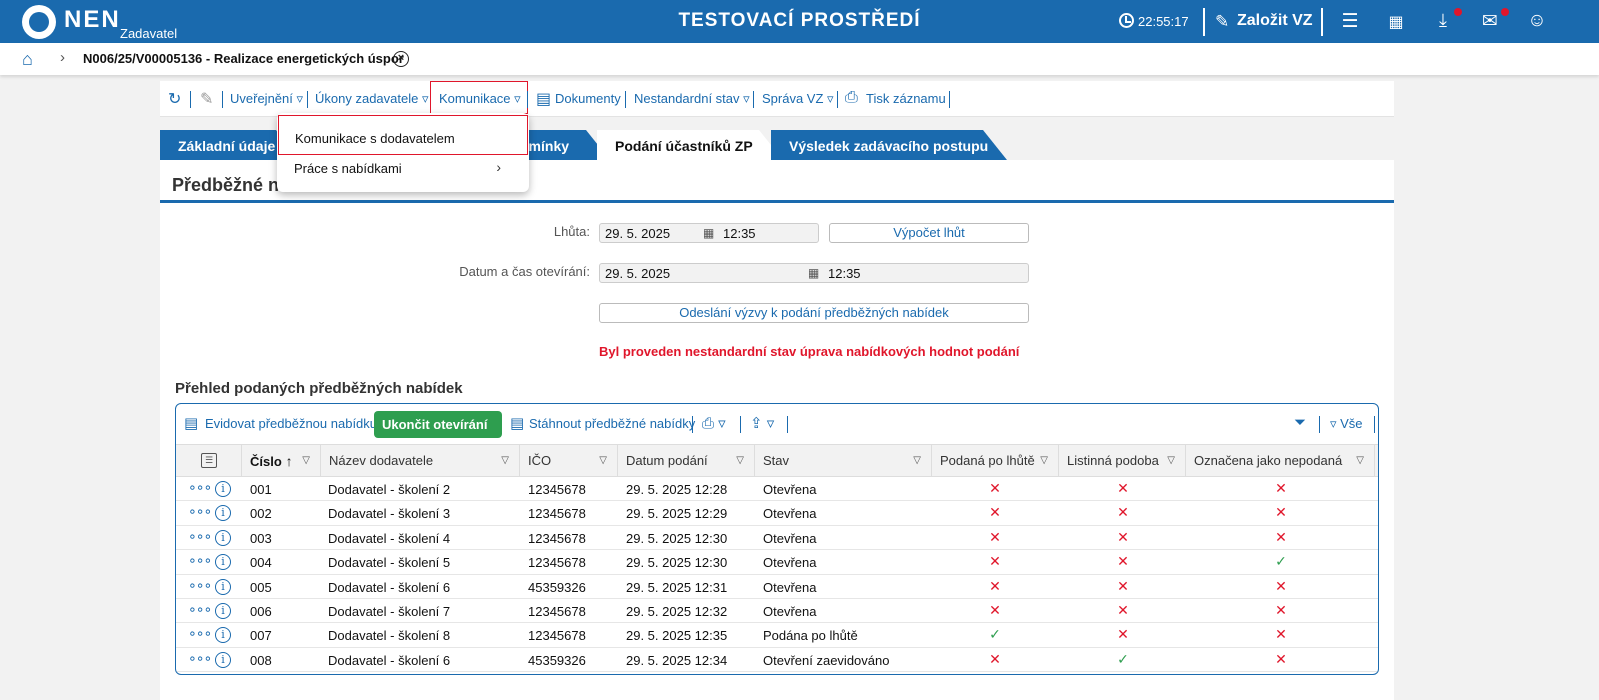  What do you see at coordinates (1537, 21) in the screenshot?
I see `user-icon: ☺` at bounding box center [1537, 21].